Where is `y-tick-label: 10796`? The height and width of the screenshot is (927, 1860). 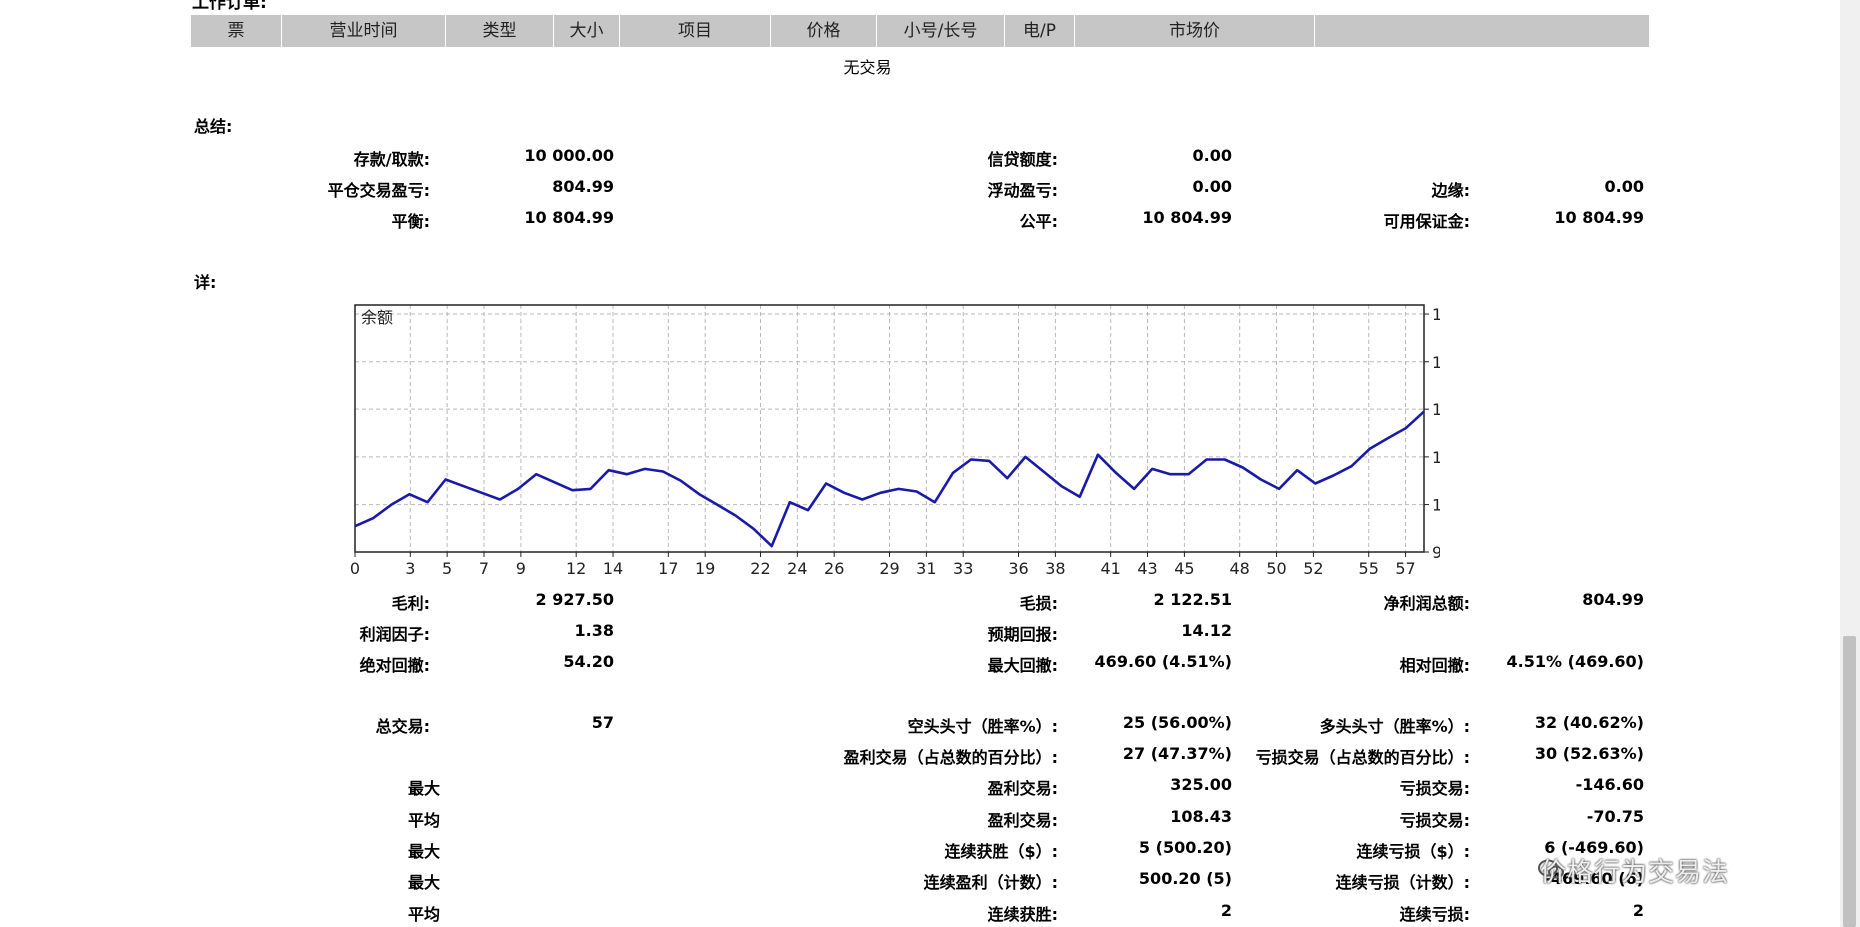
y-tick-label: 10796 is located at coordinates (1436, 314).